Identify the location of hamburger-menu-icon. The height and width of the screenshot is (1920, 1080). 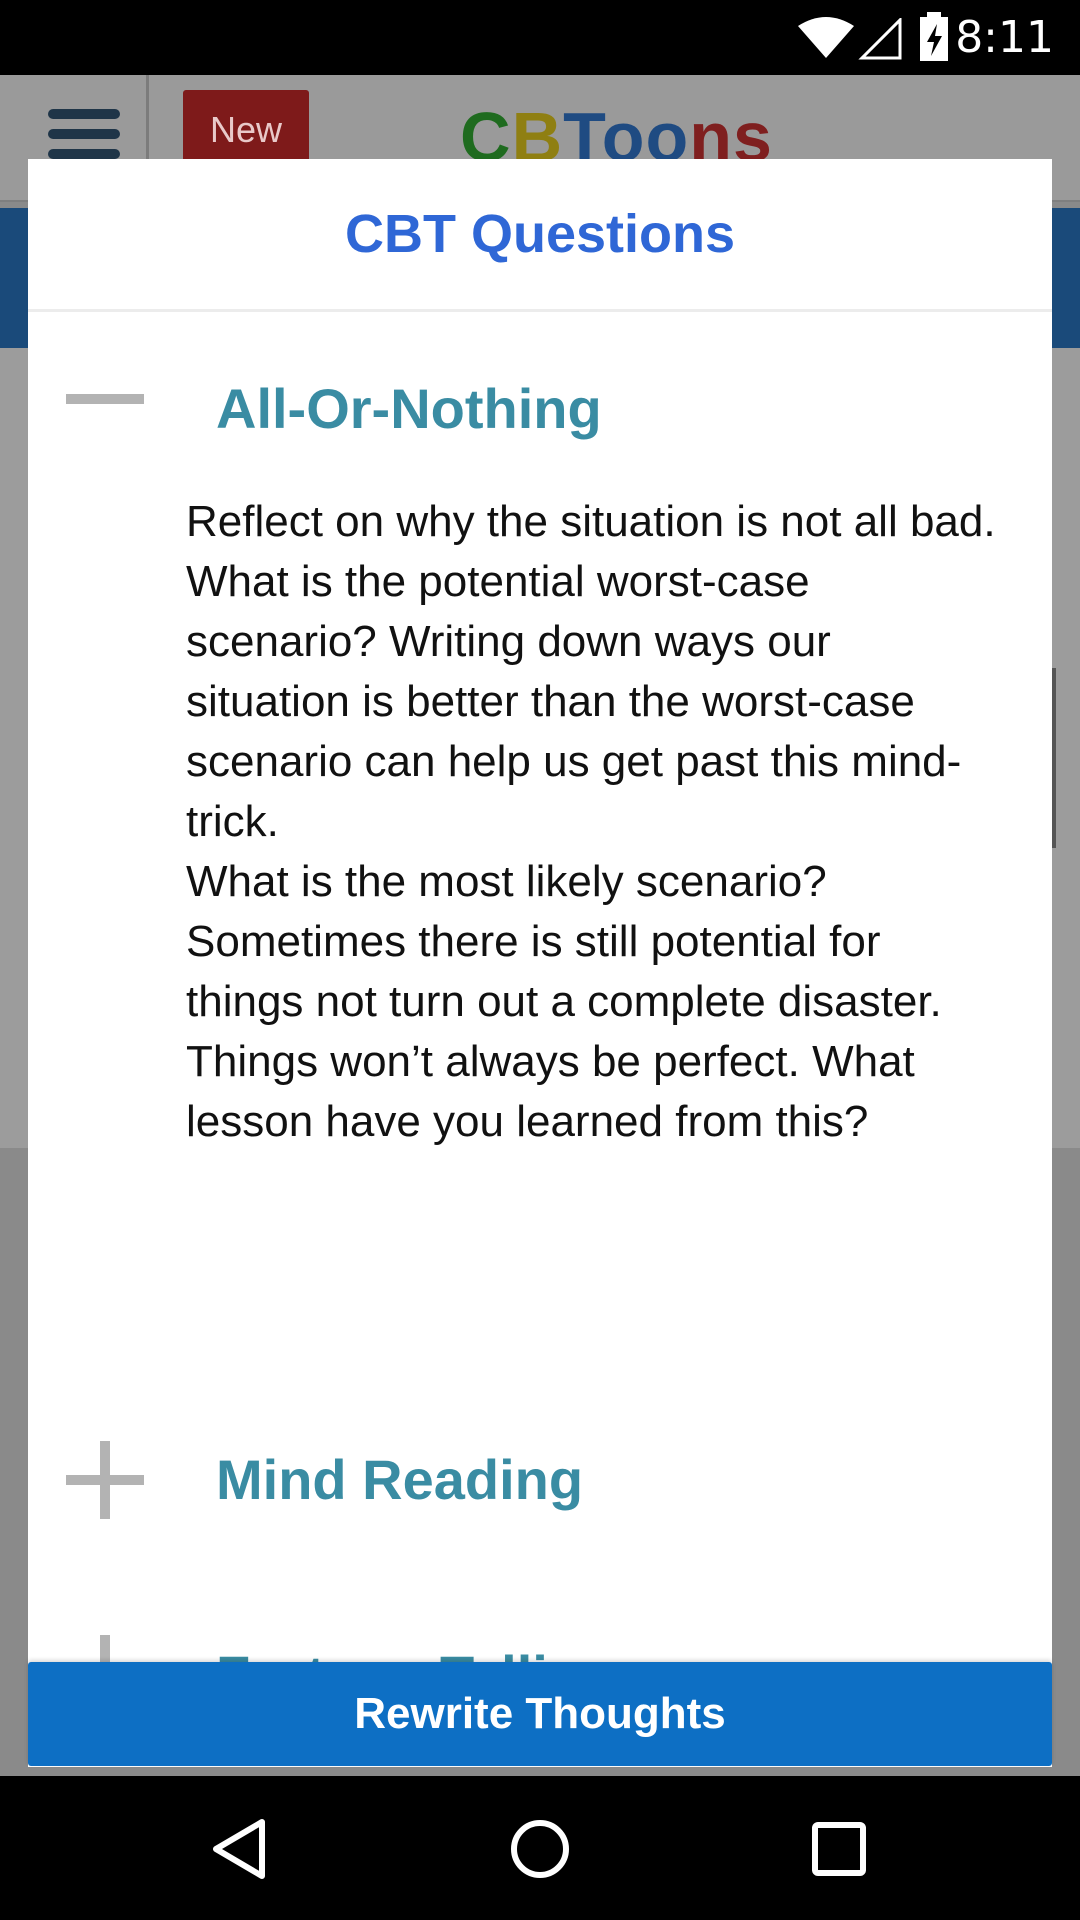
(84, 137).